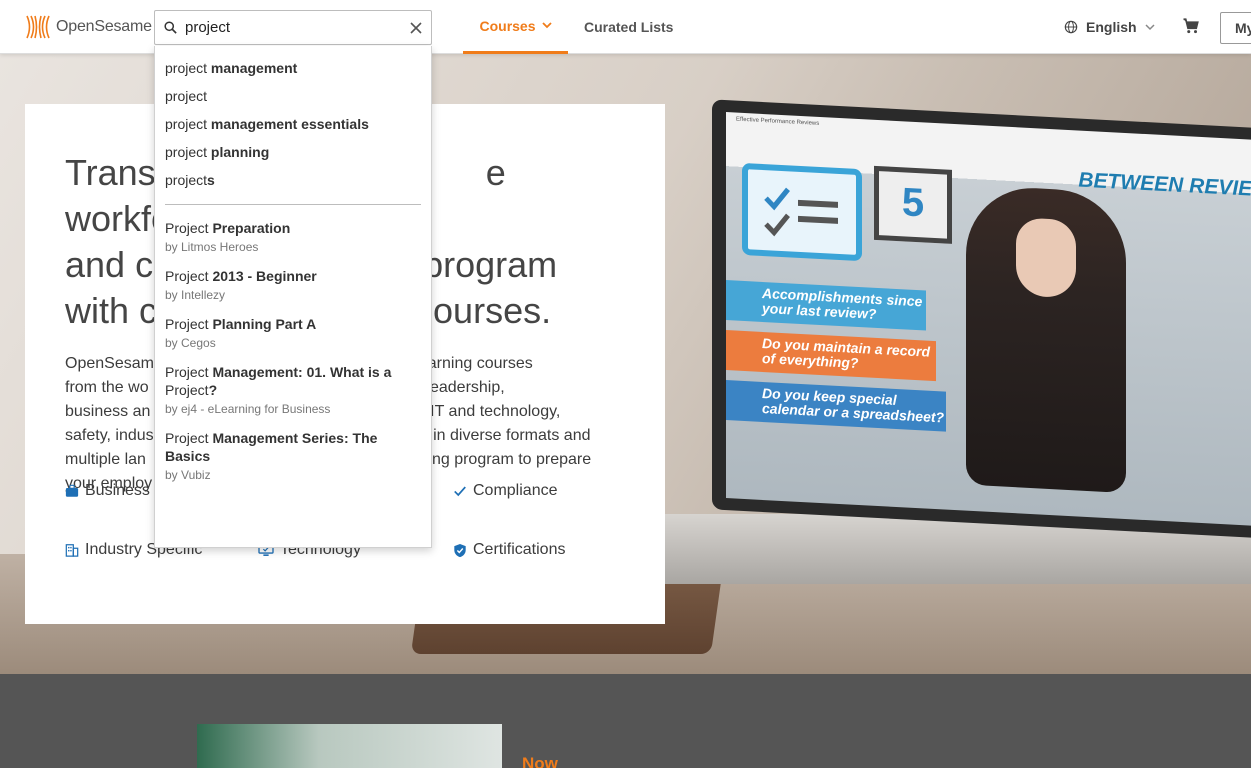  What do you see at coordinates (778, 121) in the screenshot?
I see `screen-header: Effective Performance Reviews` at bounding box center [778, 121].